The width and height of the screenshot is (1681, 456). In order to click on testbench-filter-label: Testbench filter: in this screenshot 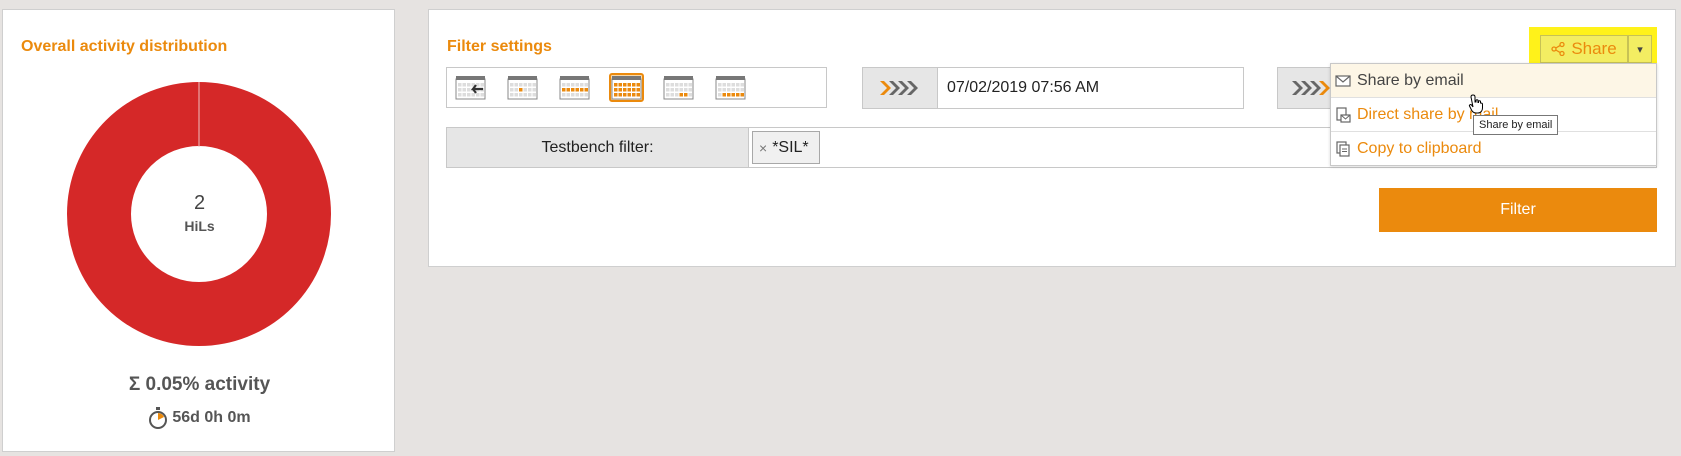, I will do `click(598, 147)`.